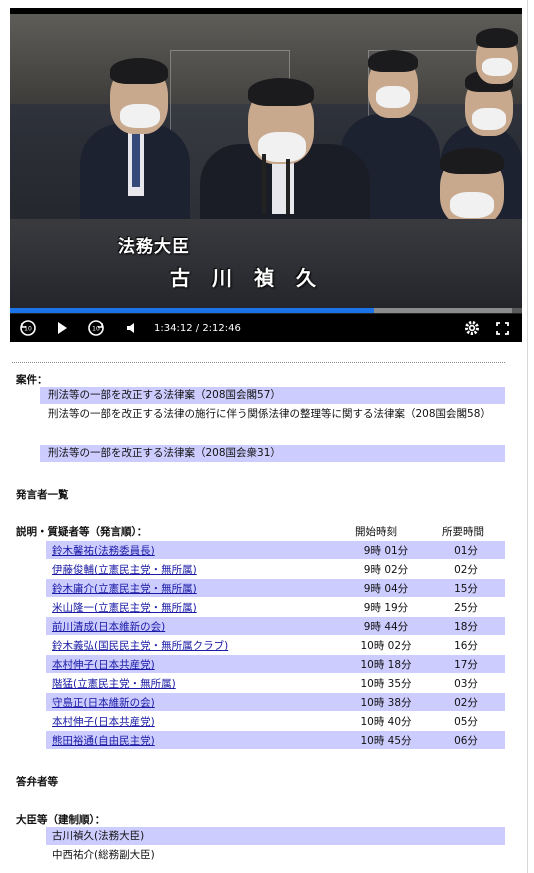 The width and height of the screenshot is (534, 873). Describe the element at coordinates (275, 740) in the screenshot. I see `speaker-row: 熊田裕通(自由民主党) 10時 45分 06分` at that location.